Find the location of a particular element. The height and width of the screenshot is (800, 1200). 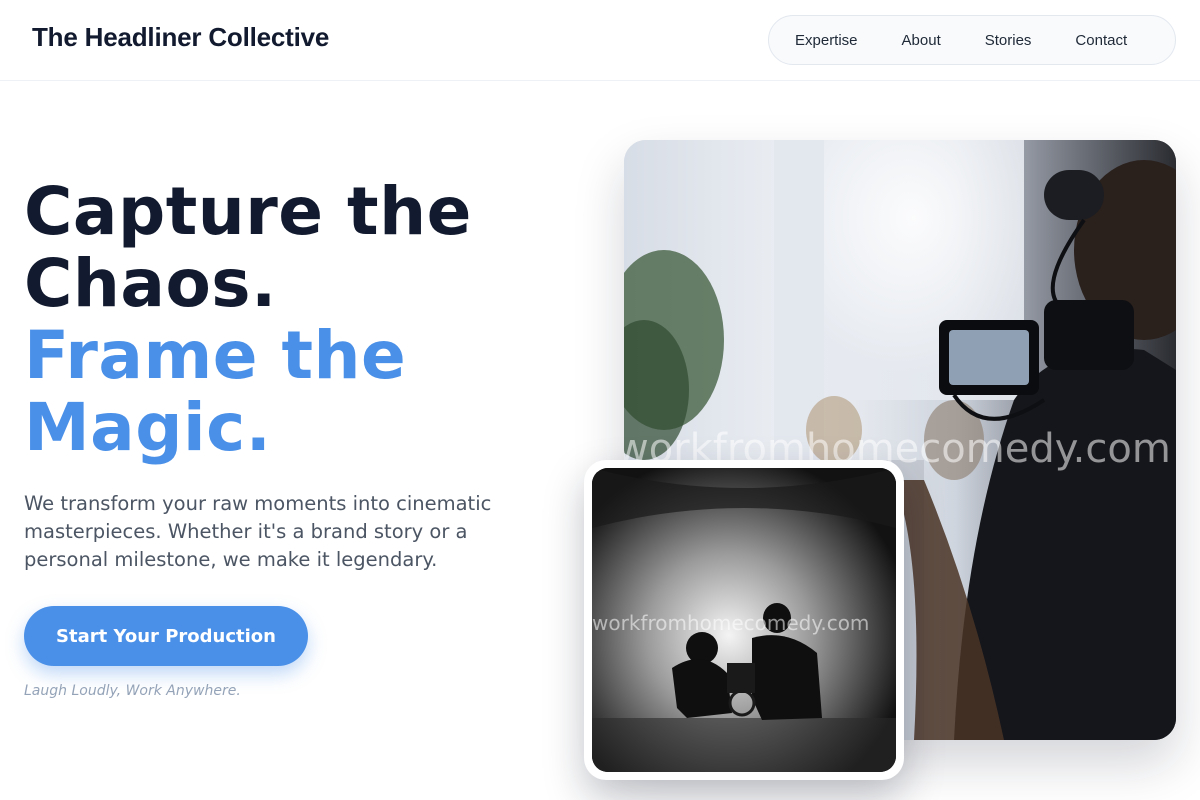

headline-line-1: Capture the is located at coordinates (248, 211).